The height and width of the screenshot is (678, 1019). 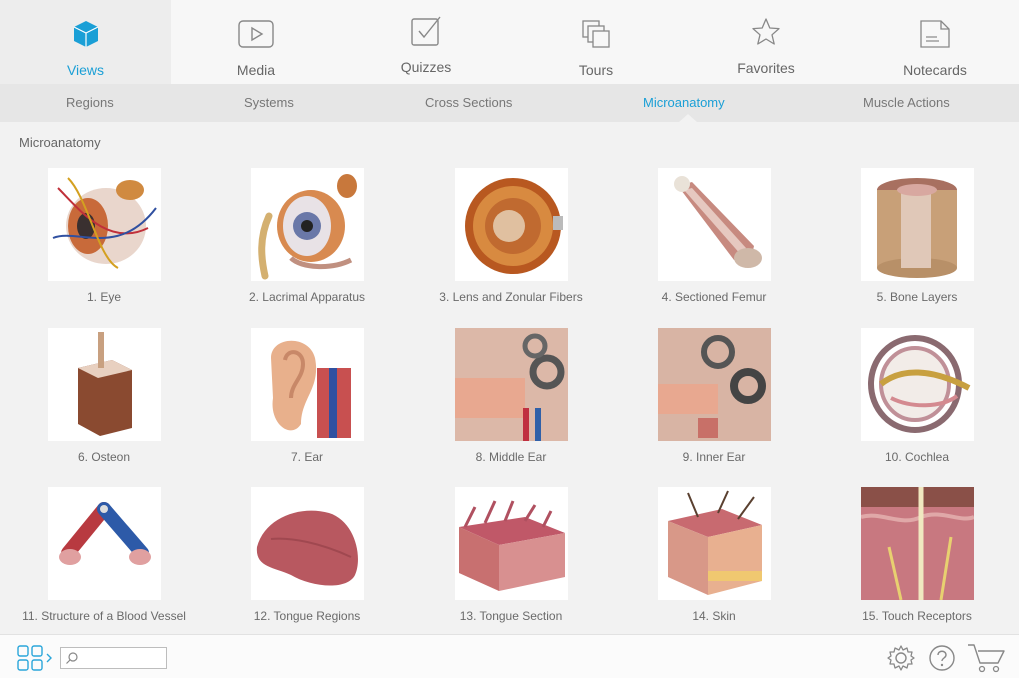 I want to click on grid-item-label: 7. Ear, so click(x=306, y=457).